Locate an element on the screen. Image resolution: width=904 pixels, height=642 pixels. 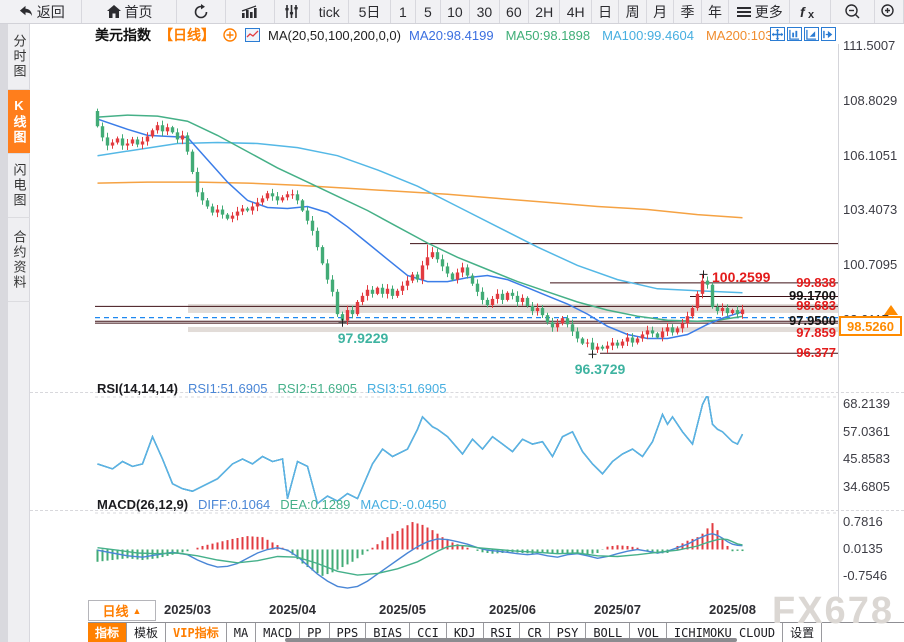
axis-label: 34.6805 is located at coordinates (866, 486).